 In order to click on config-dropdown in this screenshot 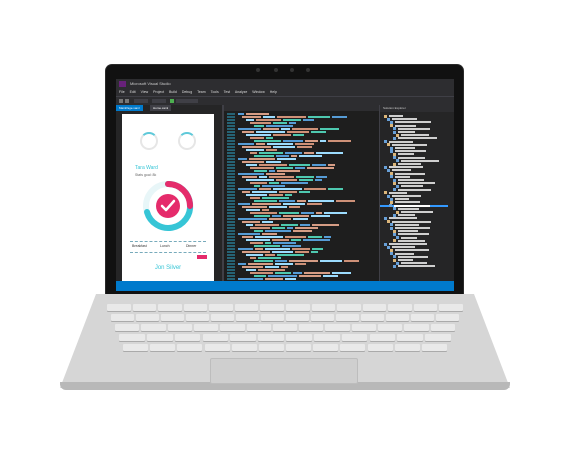, I will do `click(141, 101)`.